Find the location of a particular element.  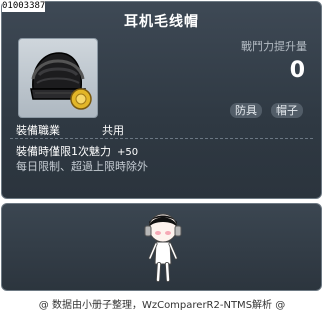

credit-footer: @ 数据由小册子整理，WzComparerR2-NTMS解析 @ is located at coordinates (162, 305).